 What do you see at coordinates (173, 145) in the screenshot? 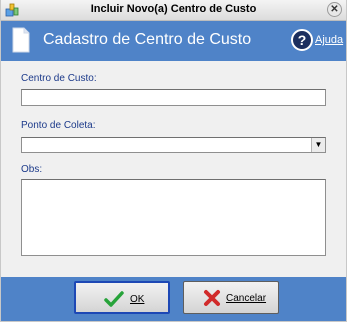
I see `ponto-de-coleta-select: ▼` at bounding box center [173, 145].